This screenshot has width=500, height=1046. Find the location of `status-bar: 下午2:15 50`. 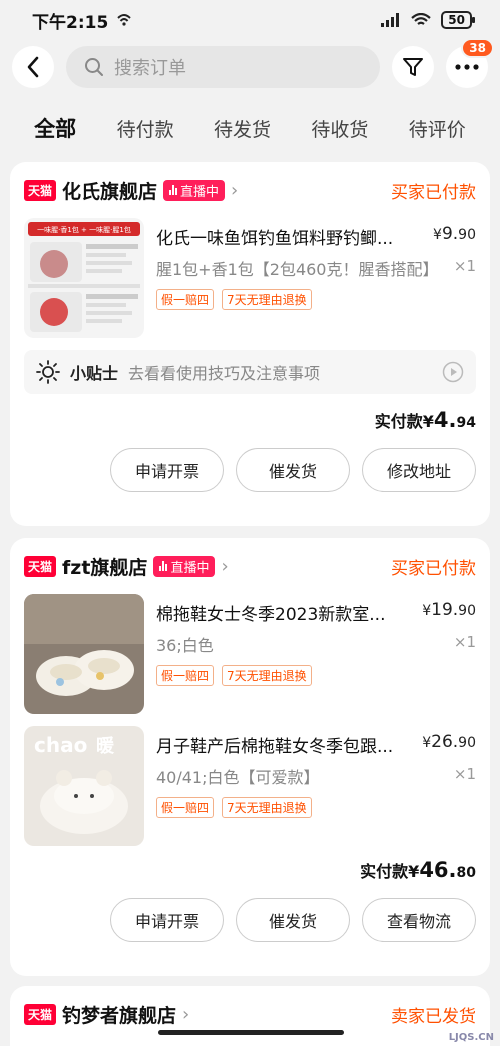

status-bar: 下午2:15 50 is located at coordinates (250, 20).